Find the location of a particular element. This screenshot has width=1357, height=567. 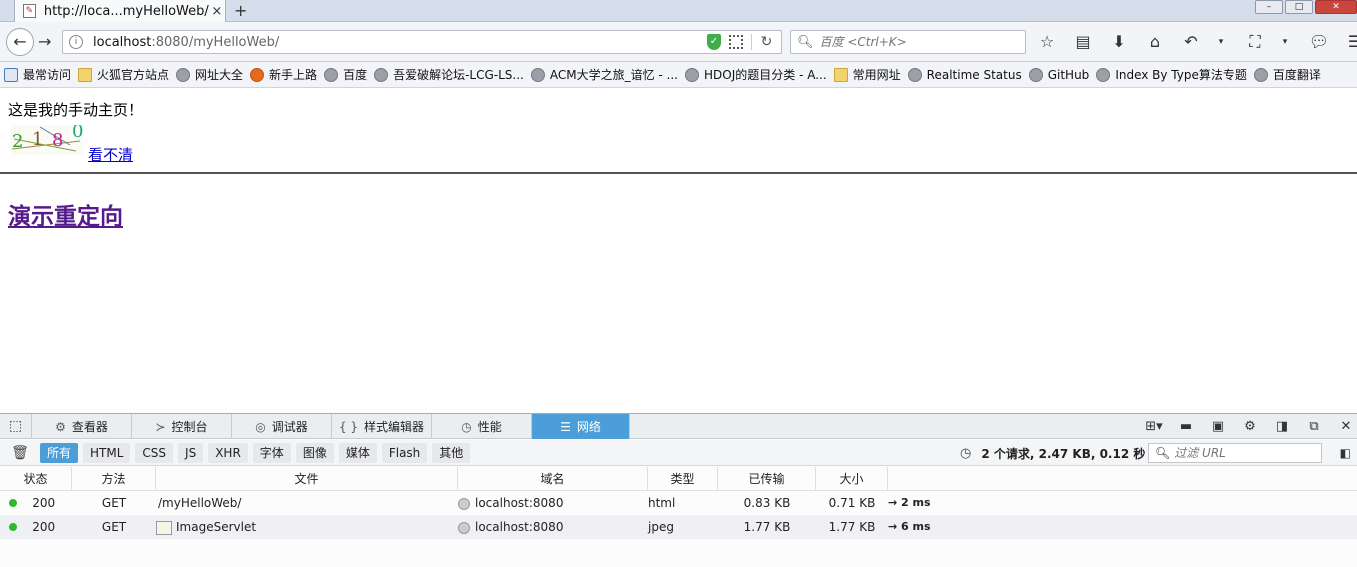

captcha-char: 1 is located at coordinates (38, 139).